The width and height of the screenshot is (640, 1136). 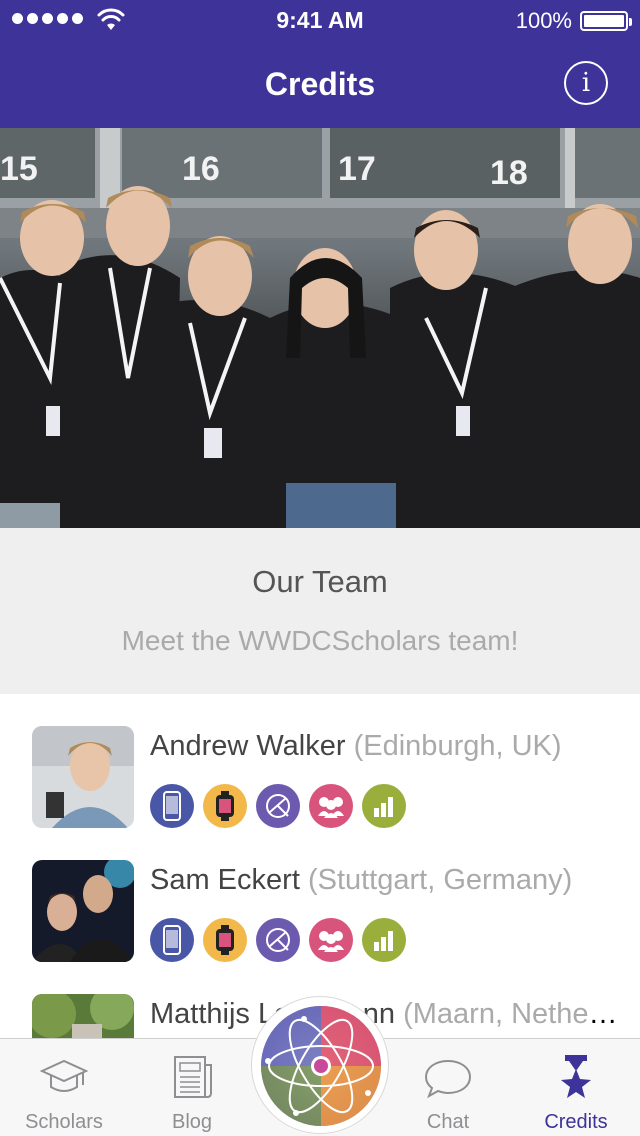 I want to click on info-icon: i, so click(x=586, y=83).